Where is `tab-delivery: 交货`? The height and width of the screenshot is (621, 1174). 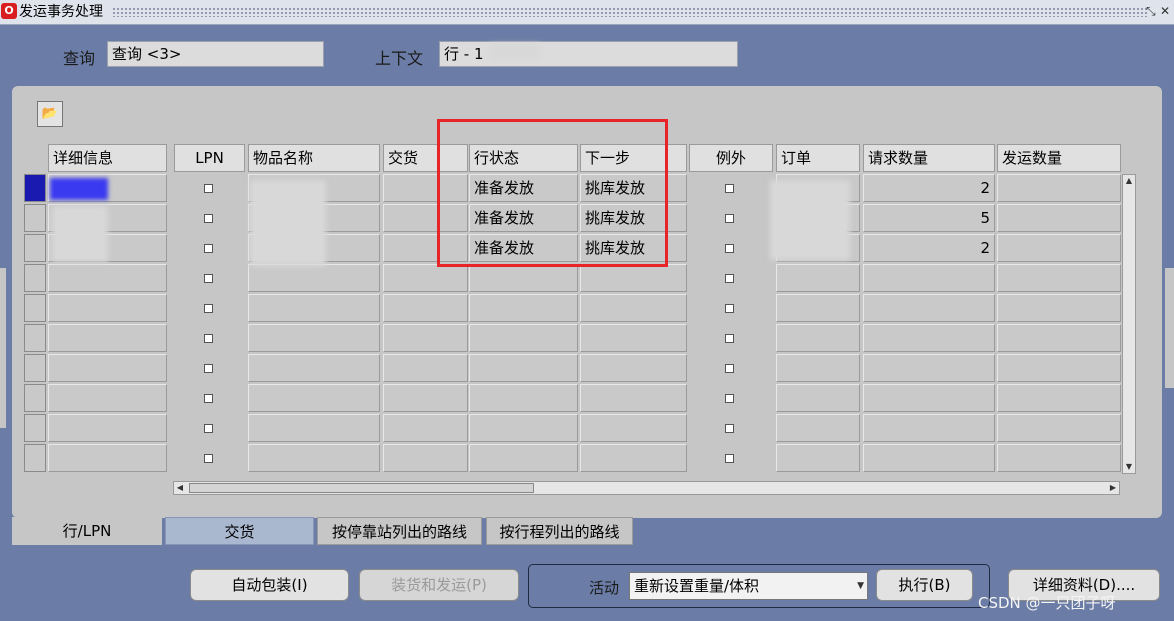 tab-delivery: 交货 is located at coordinates (239, 531).